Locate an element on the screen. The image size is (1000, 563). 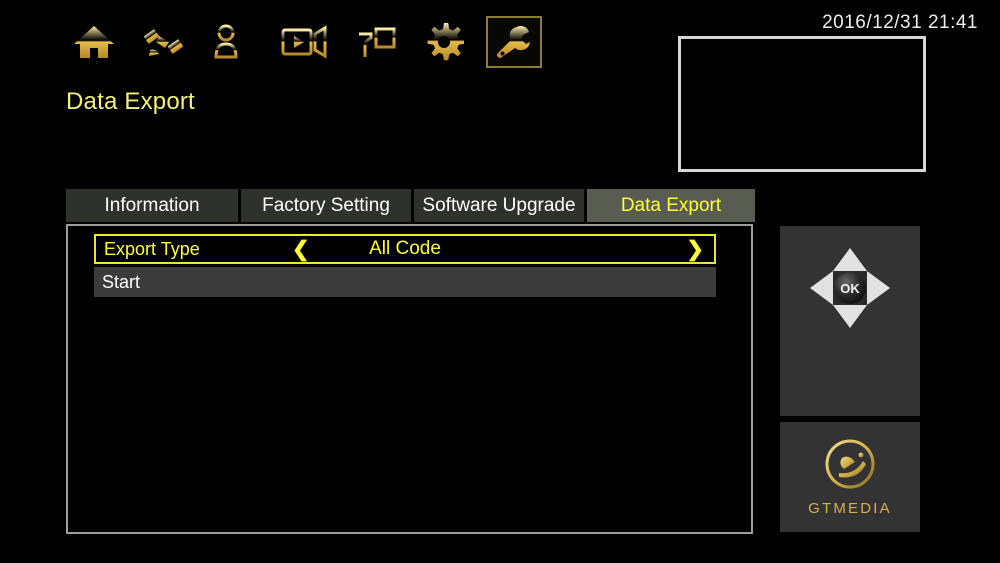
wrench-icon is located at coordinates (514, 42).